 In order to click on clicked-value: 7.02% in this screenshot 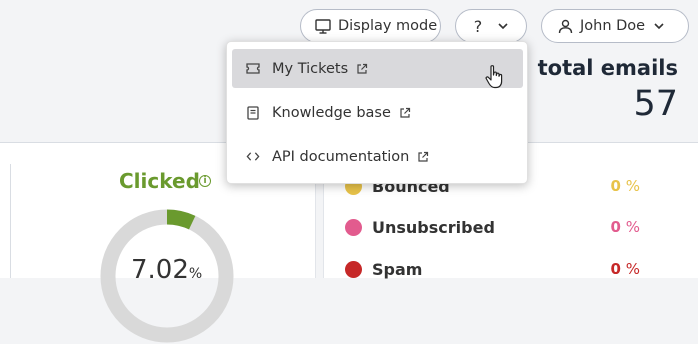, I will do `click(167, 270)`.